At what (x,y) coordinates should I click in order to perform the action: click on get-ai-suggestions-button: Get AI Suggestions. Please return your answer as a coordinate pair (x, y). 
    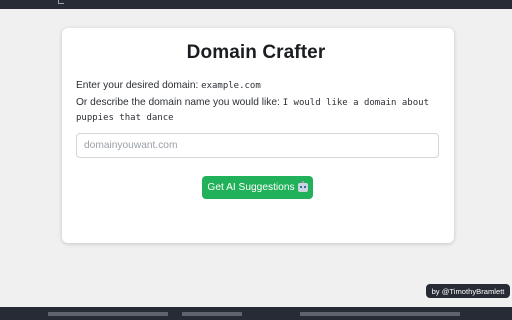
    Looking at the image, I should click on (257, 187).